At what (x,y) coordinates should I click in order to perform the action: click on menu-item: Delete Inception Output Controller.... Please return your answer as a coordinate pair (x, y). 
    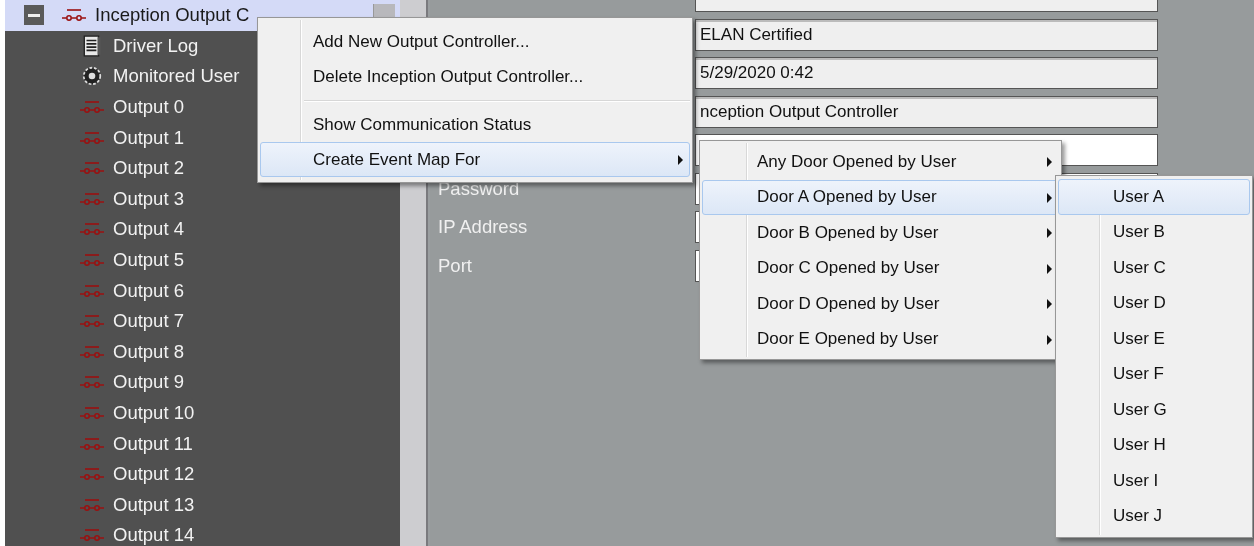
    Looking at the image, I should click on (475, 76).